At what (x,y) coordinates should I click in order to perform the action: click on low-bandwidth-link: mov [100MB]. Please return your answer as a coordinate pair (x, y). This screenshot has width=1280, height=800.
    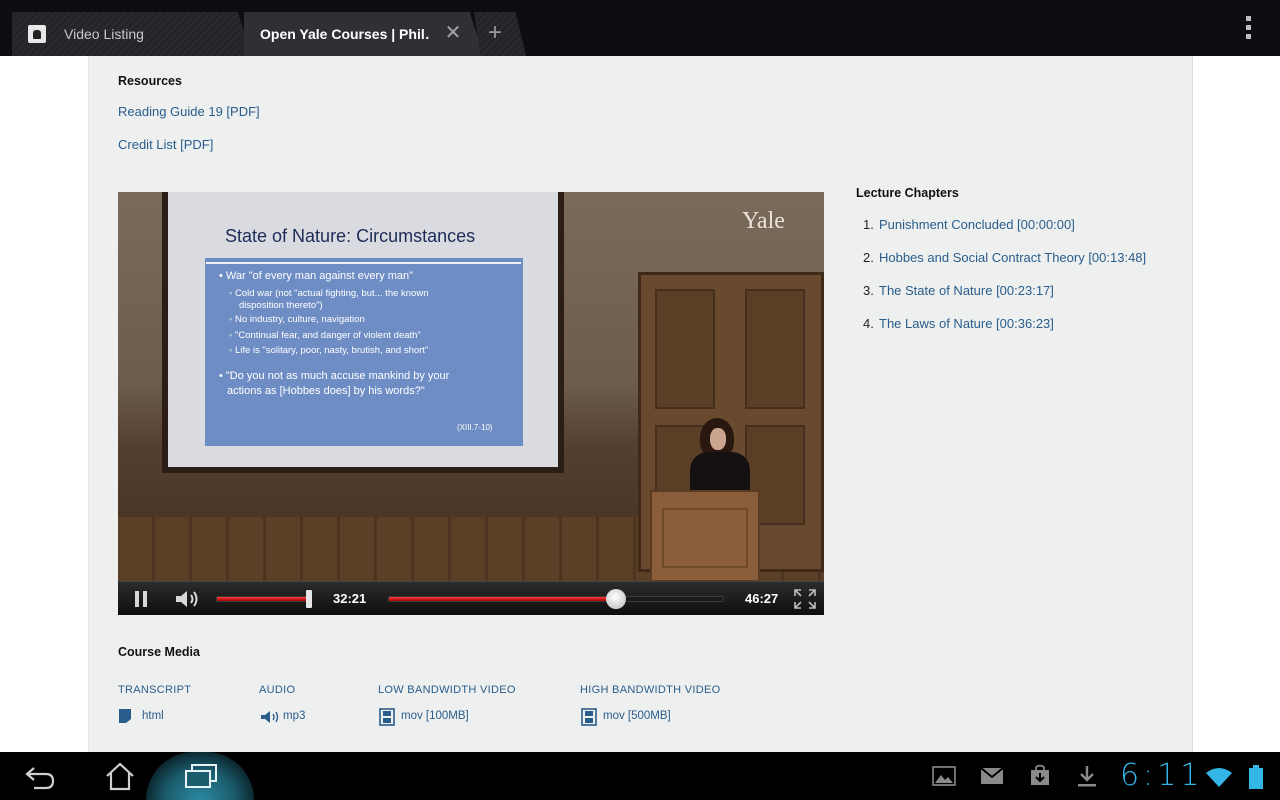
    Looking at the image, I should click on (435, 716).